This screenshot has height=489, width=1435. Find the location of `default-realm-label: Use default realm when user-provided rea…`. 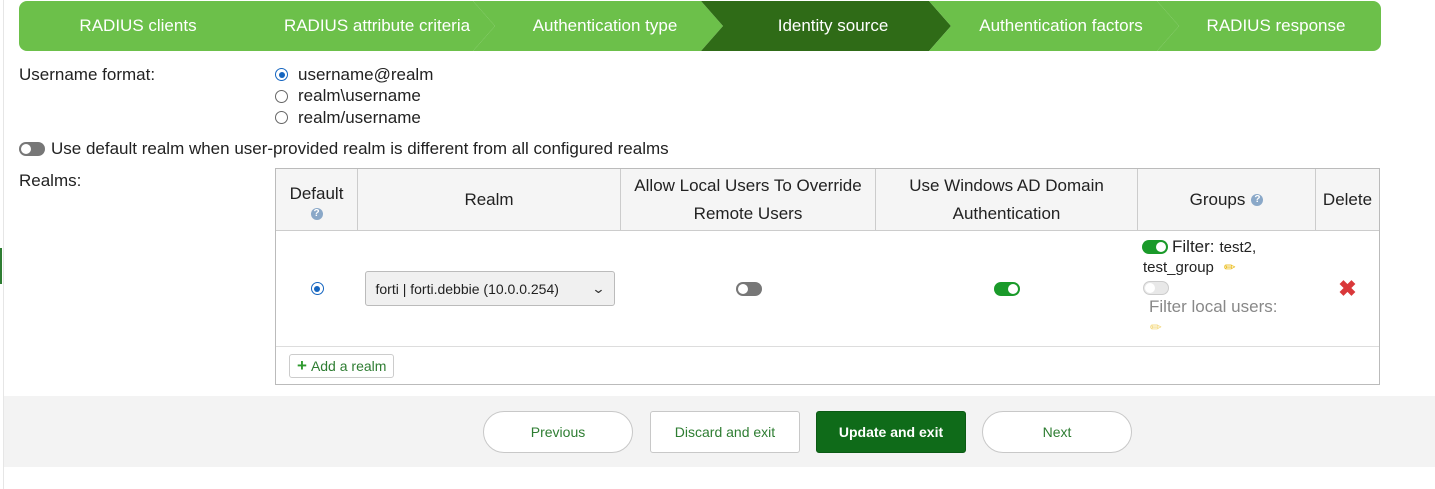

default-realm-label: Use default realm when user-provided rea… is located at coordinates (360, 148).